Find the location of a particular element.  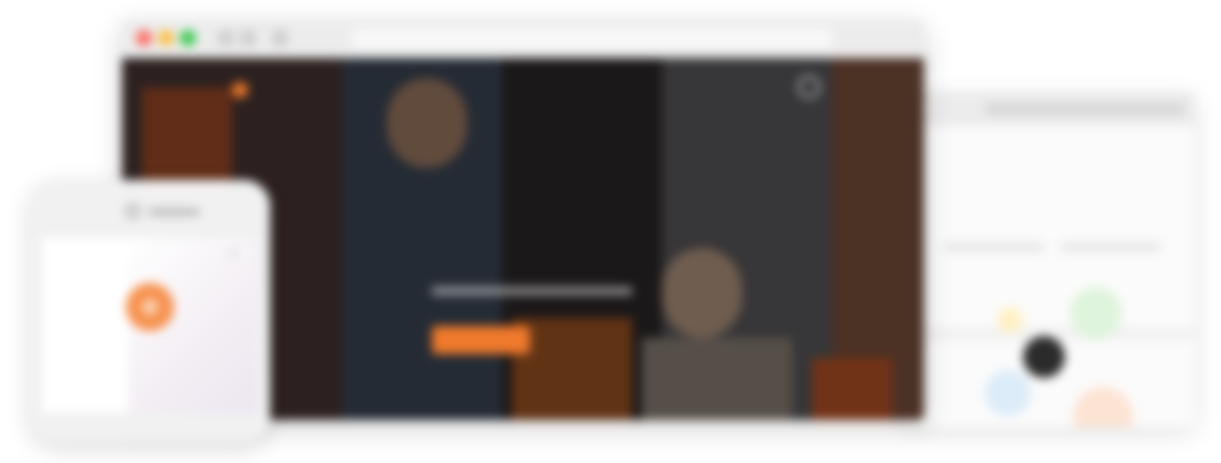

secondary-window-titlebar is located at coordinates (1050, 109).